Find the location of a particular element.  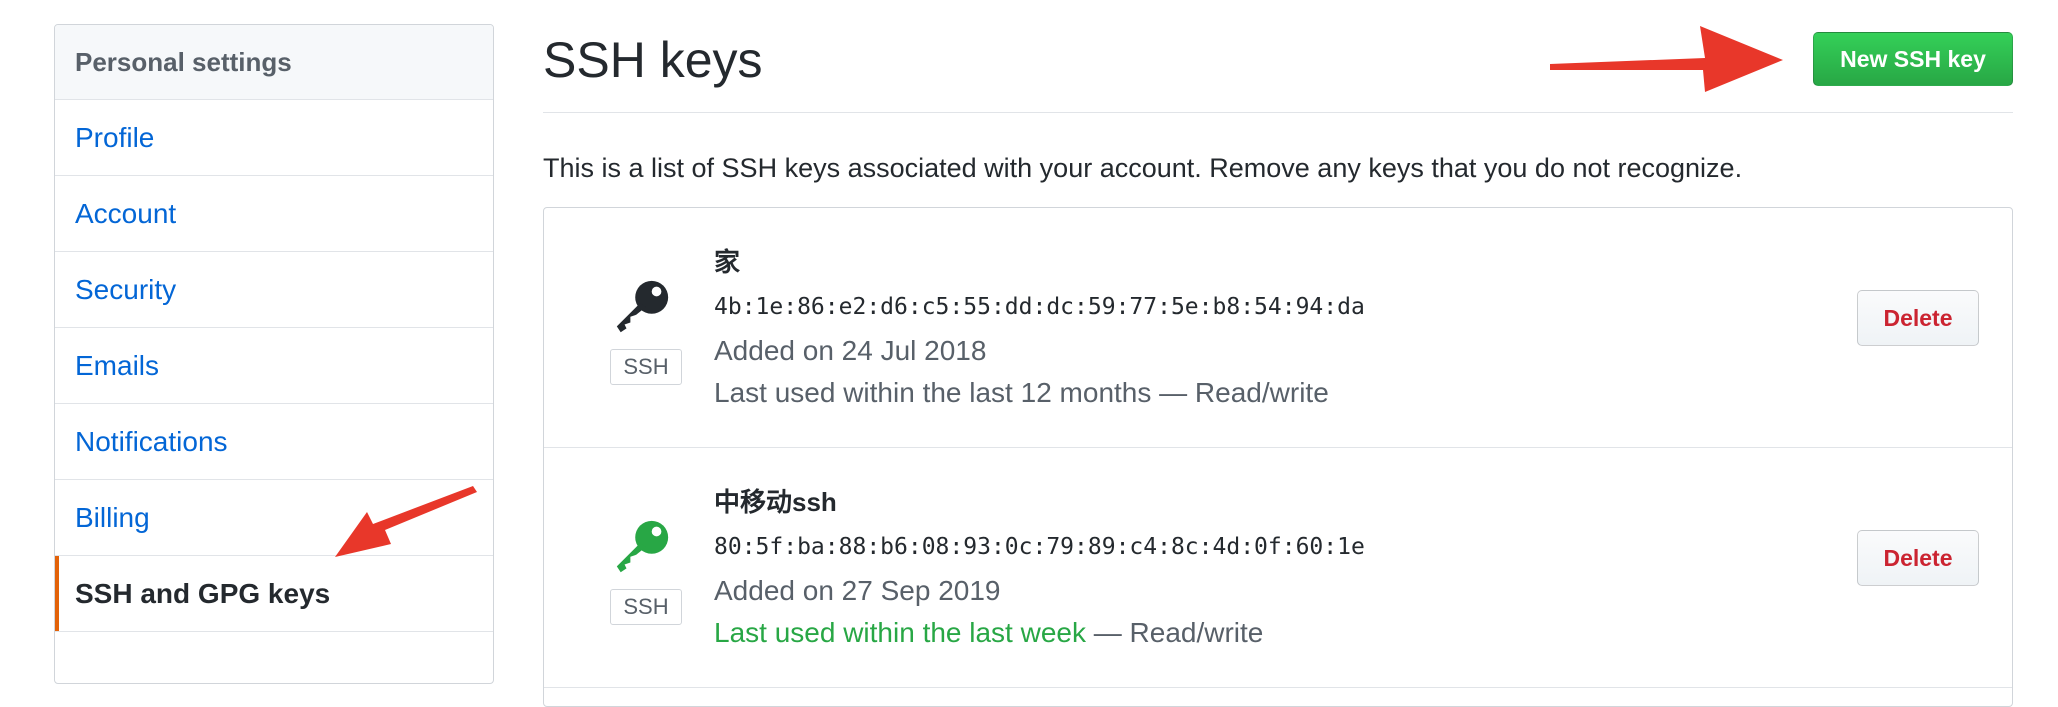

sidebar-item-security: Security is located at coordinates (274, 290).